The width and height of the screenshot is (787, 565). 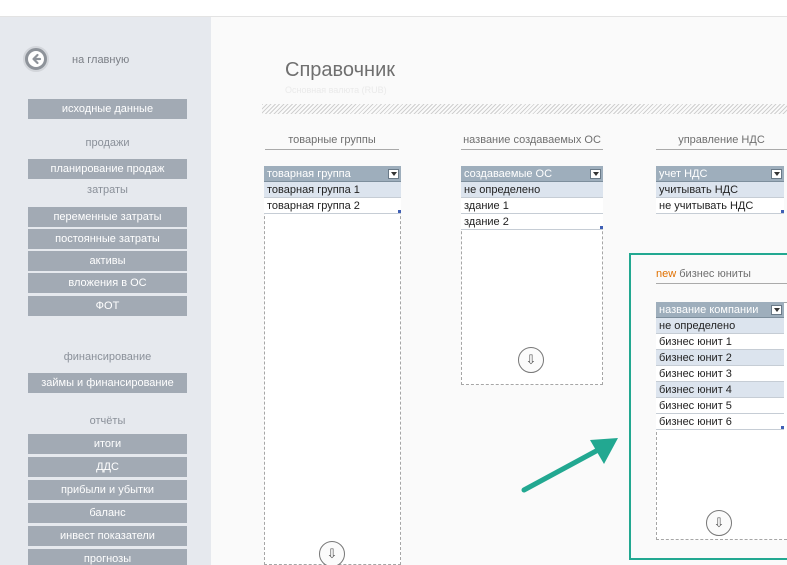 I want to click on home-button, so click(x=36, y=59).